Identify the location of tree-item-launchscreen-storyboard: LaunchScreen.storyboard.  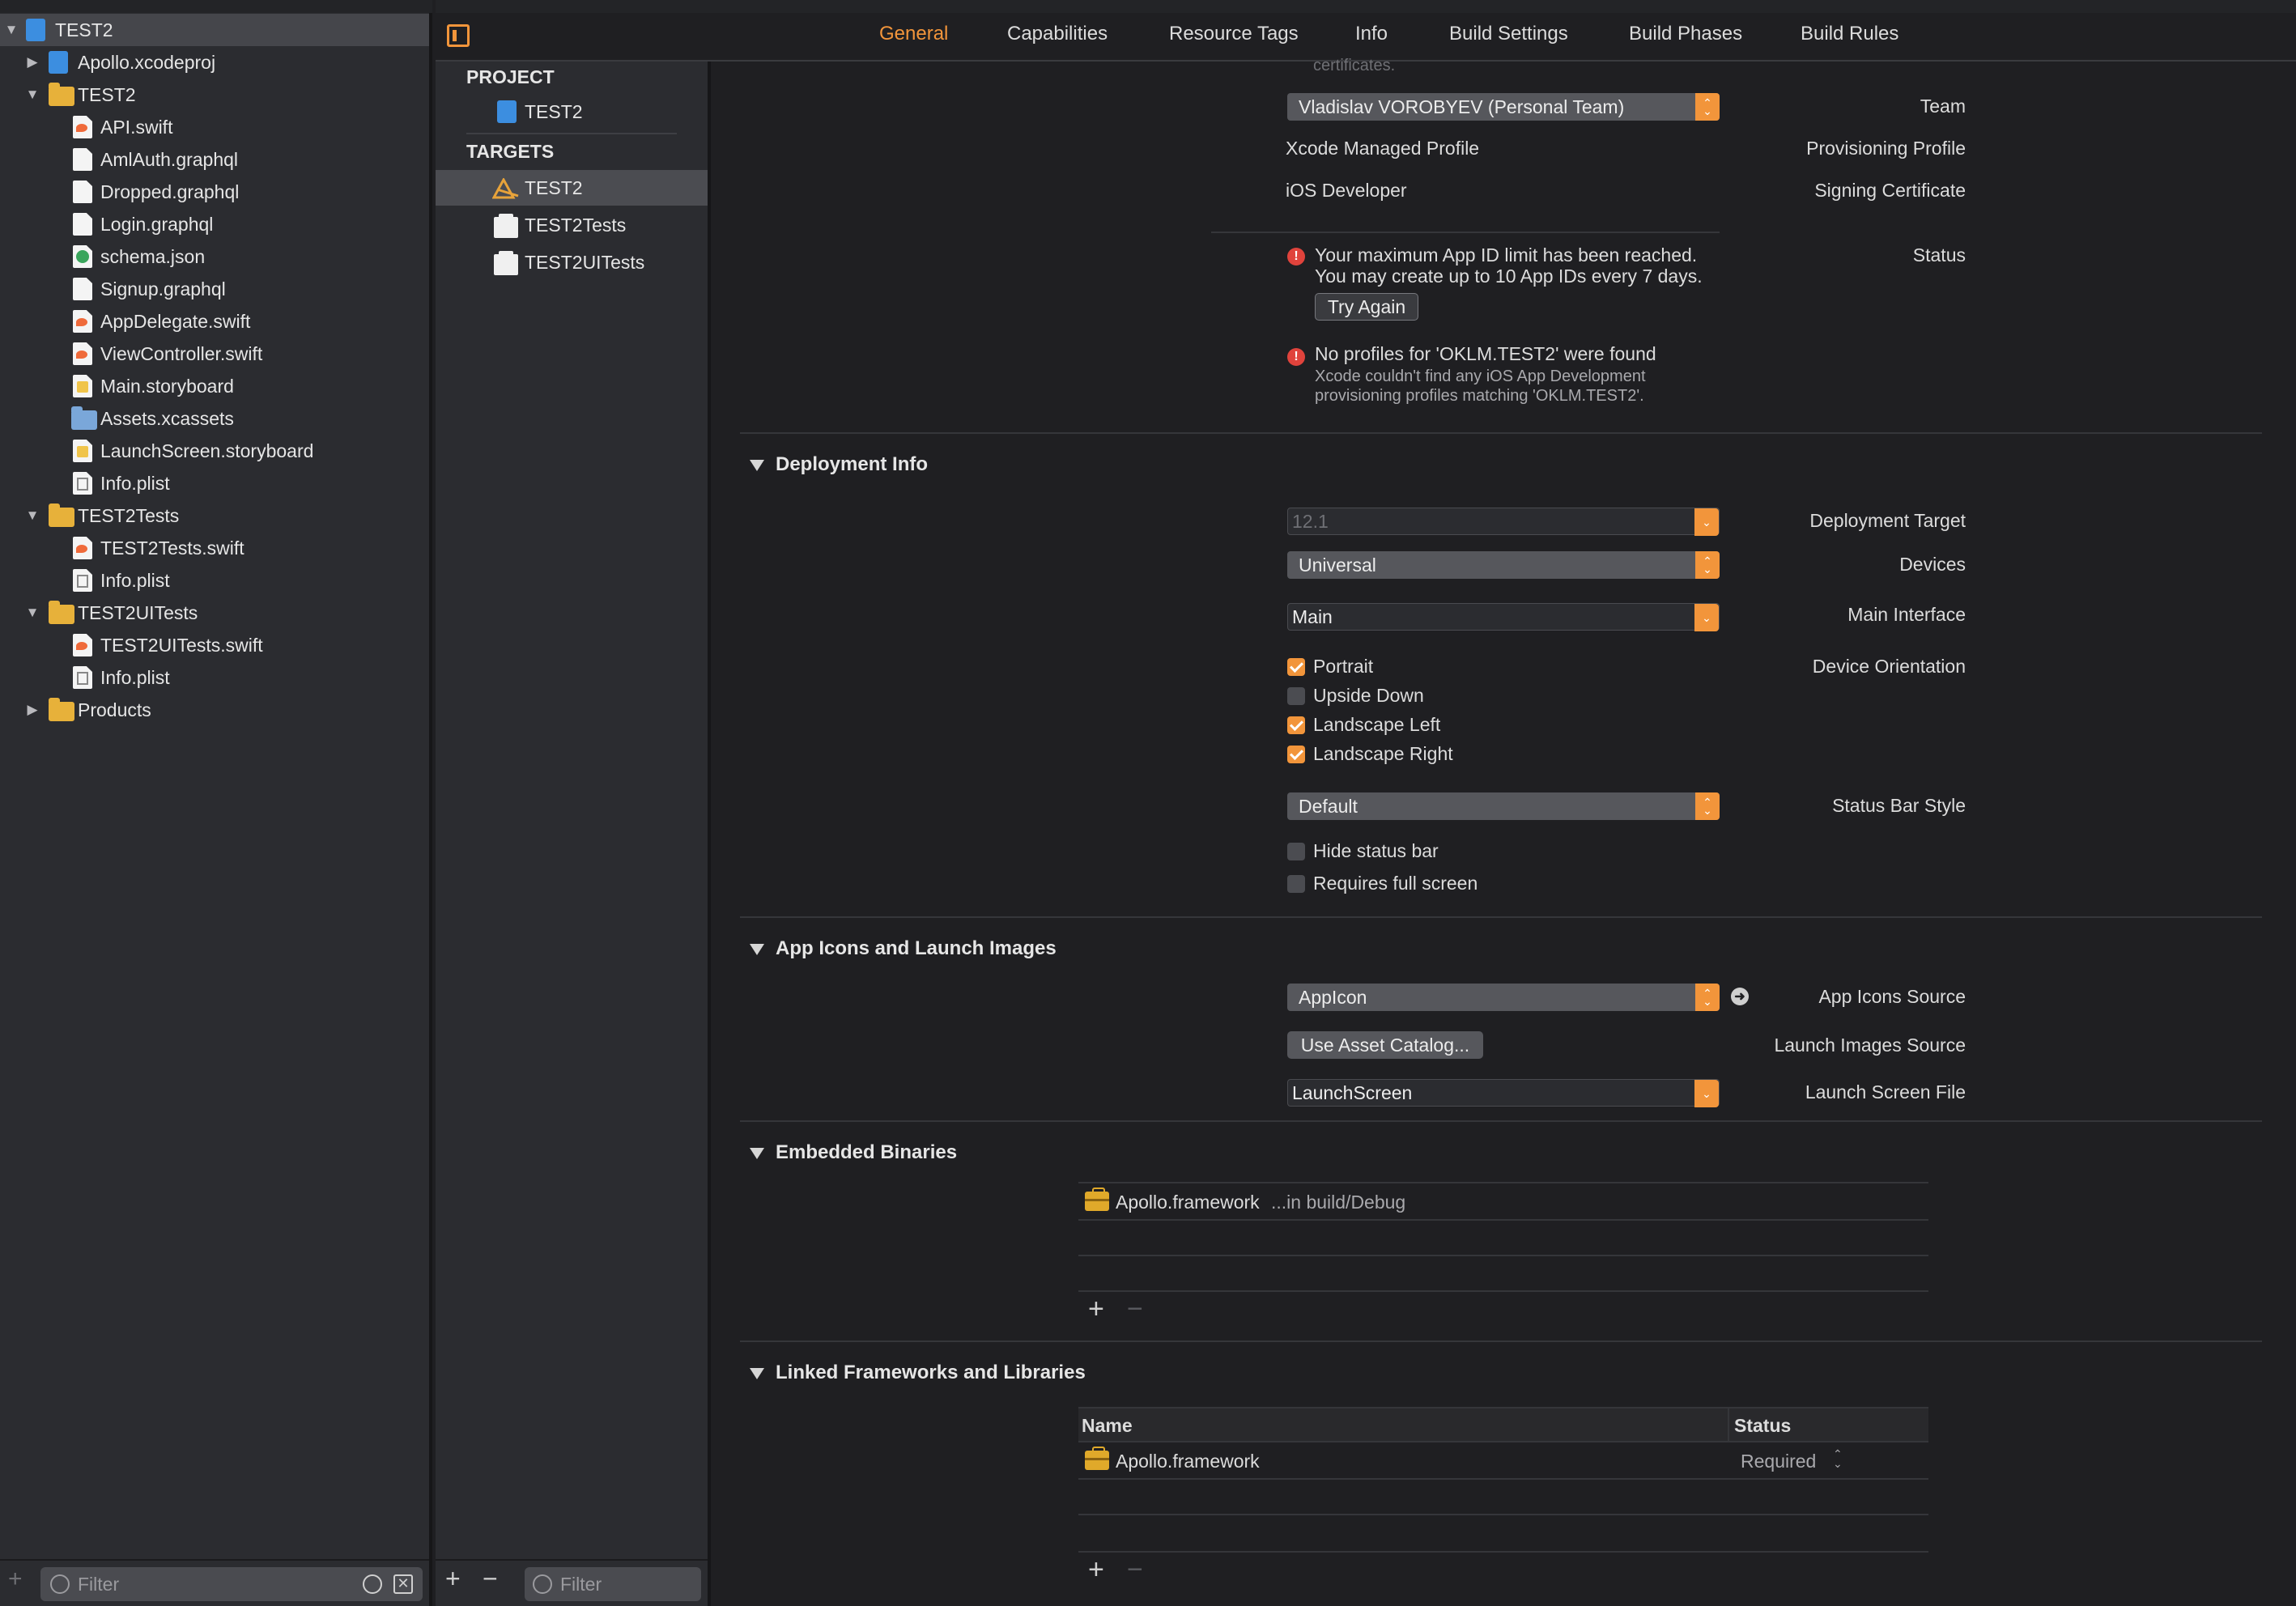
(214, 451).